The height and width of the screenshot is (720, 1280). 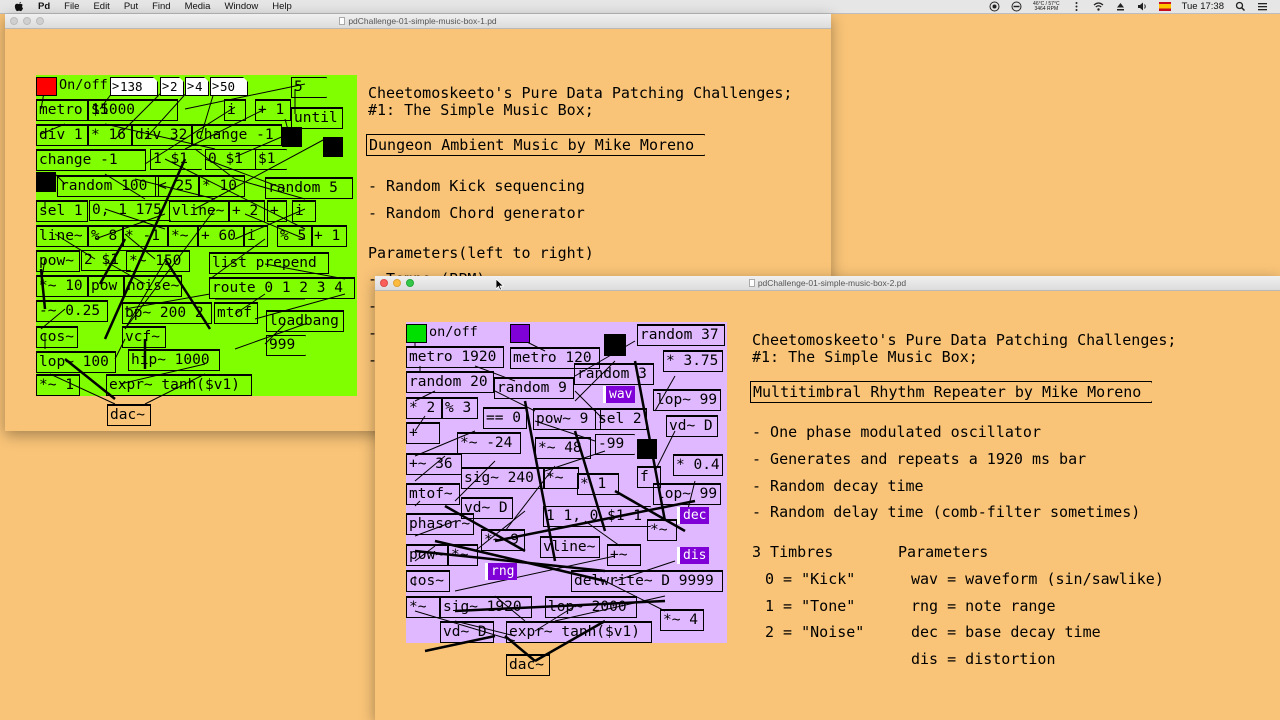 I want to click on window-2-titlebar: pdChallenge-01-simple-music-box-2.pd, so click(x=827, y=283).